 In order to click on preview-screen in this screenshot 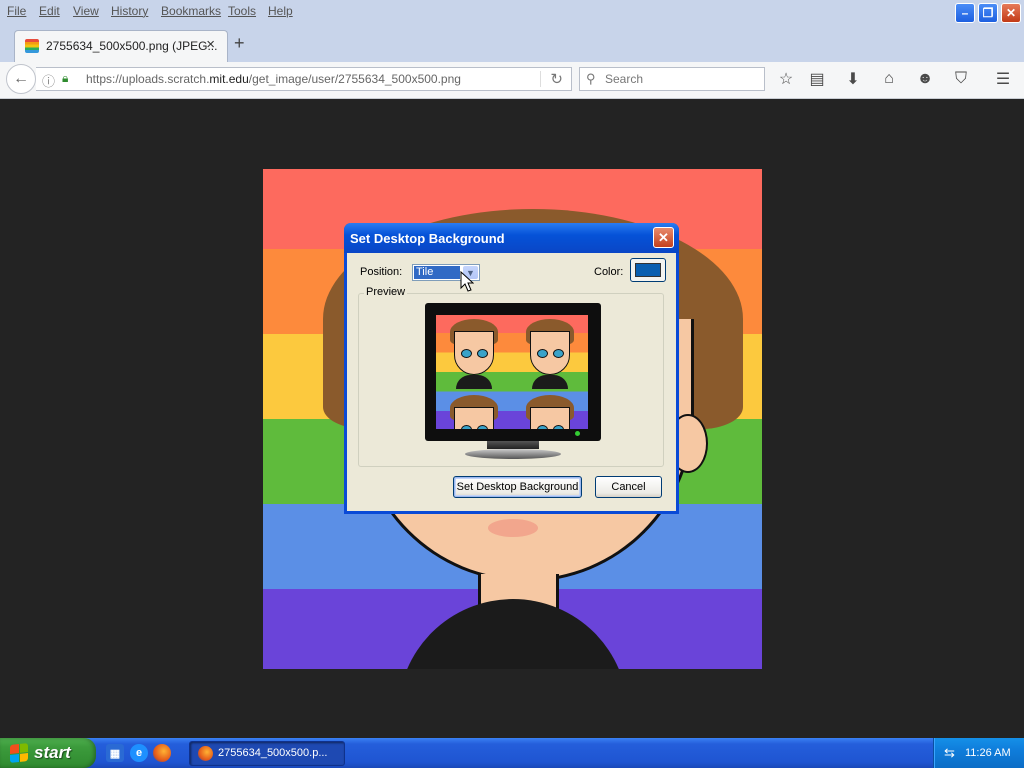, I will do `click(512, 372)`.